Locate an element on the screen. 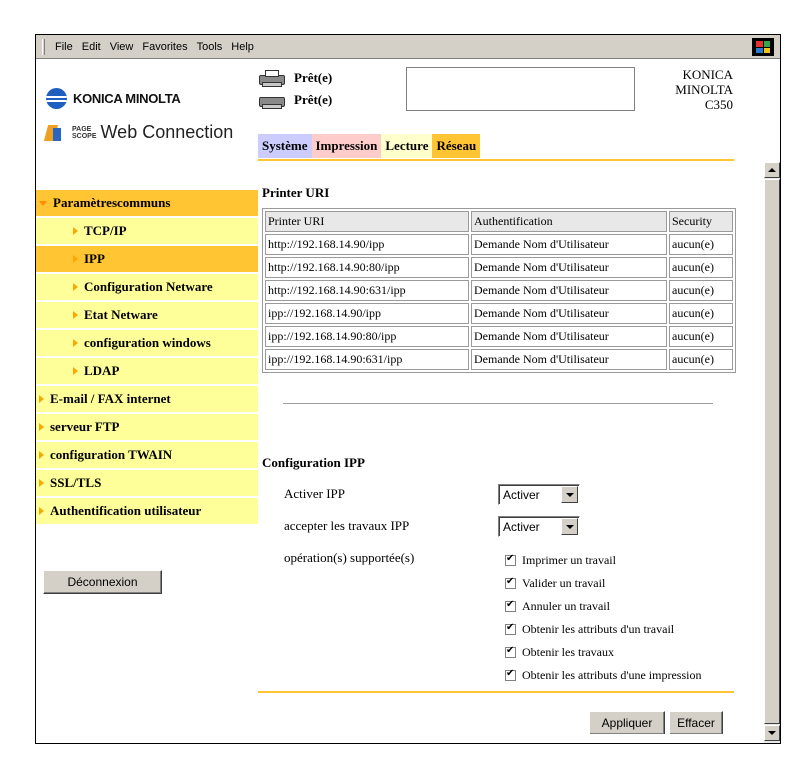  operation-item: Annuler un travail is located at coordinates (606, 609).